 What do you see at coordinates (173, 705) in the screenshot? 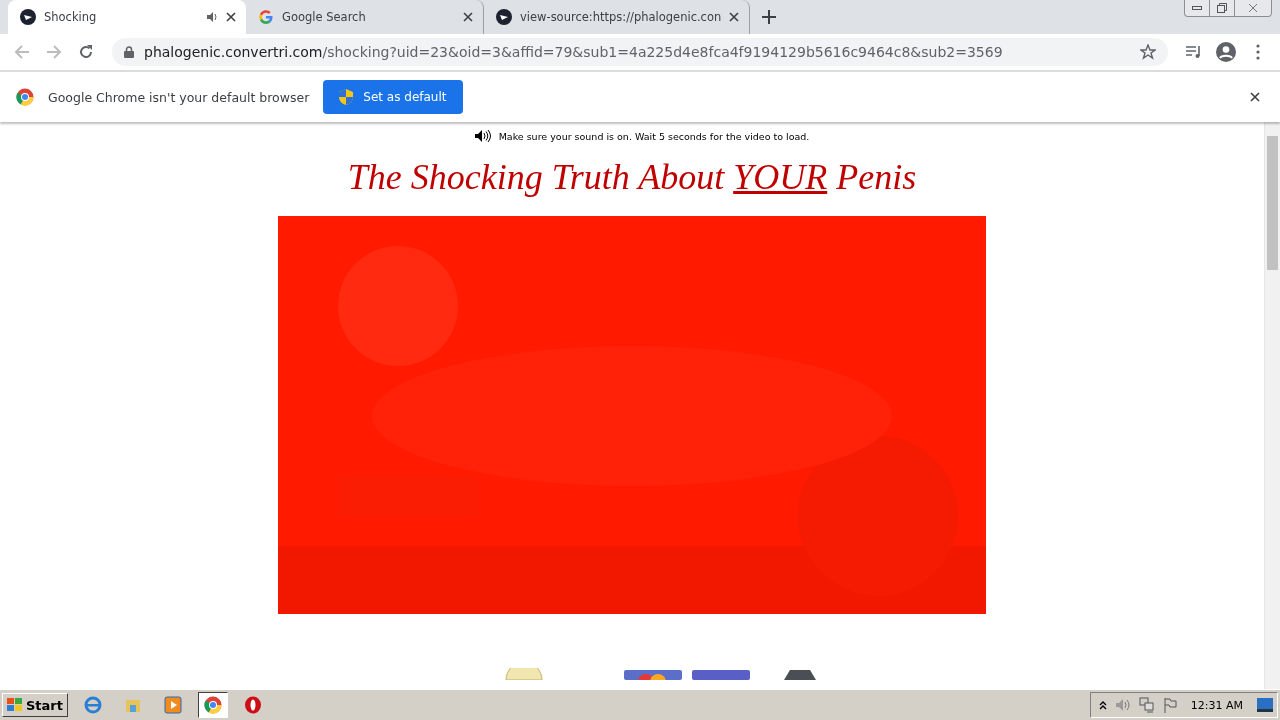
I see `play-icon` at bounding box center [173, 705].